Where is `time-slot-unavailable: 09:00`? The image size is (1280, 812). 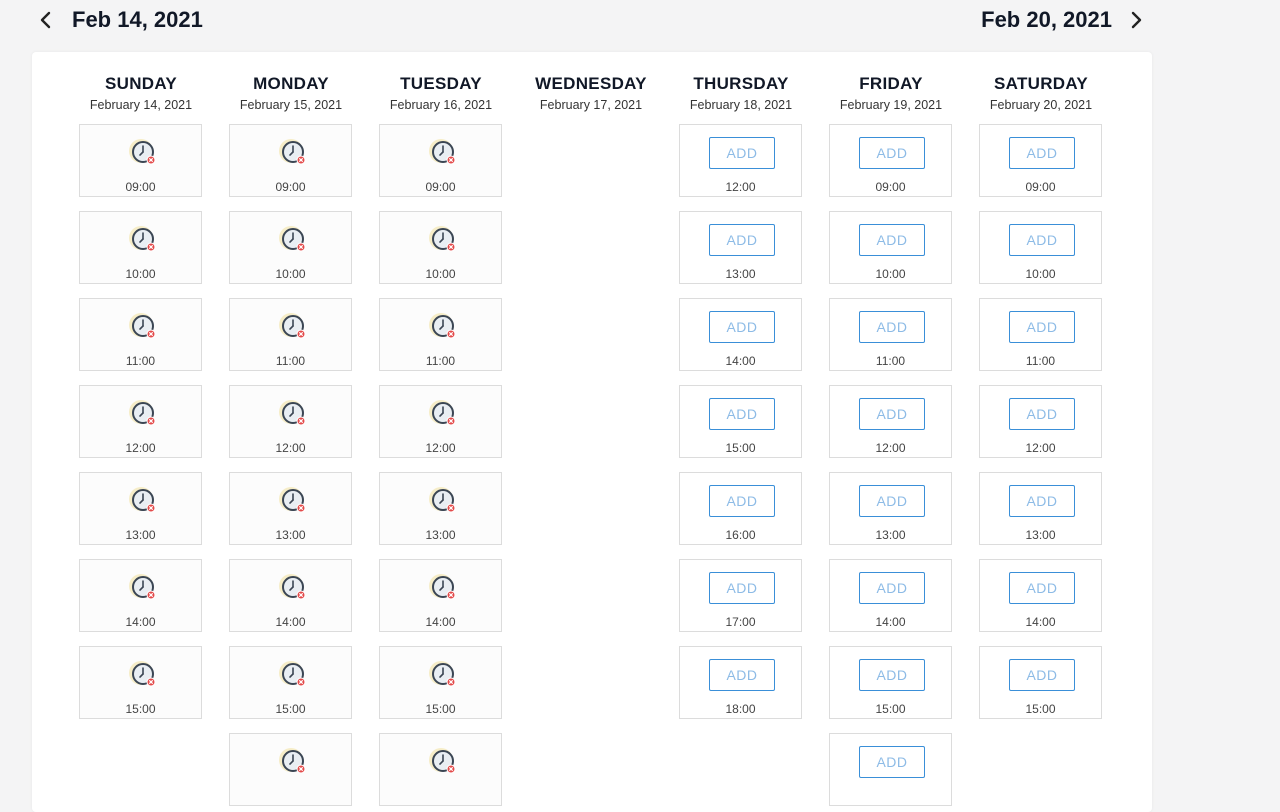 time-slot-unavailable: 09:00 is located at coordinates (440, 160).